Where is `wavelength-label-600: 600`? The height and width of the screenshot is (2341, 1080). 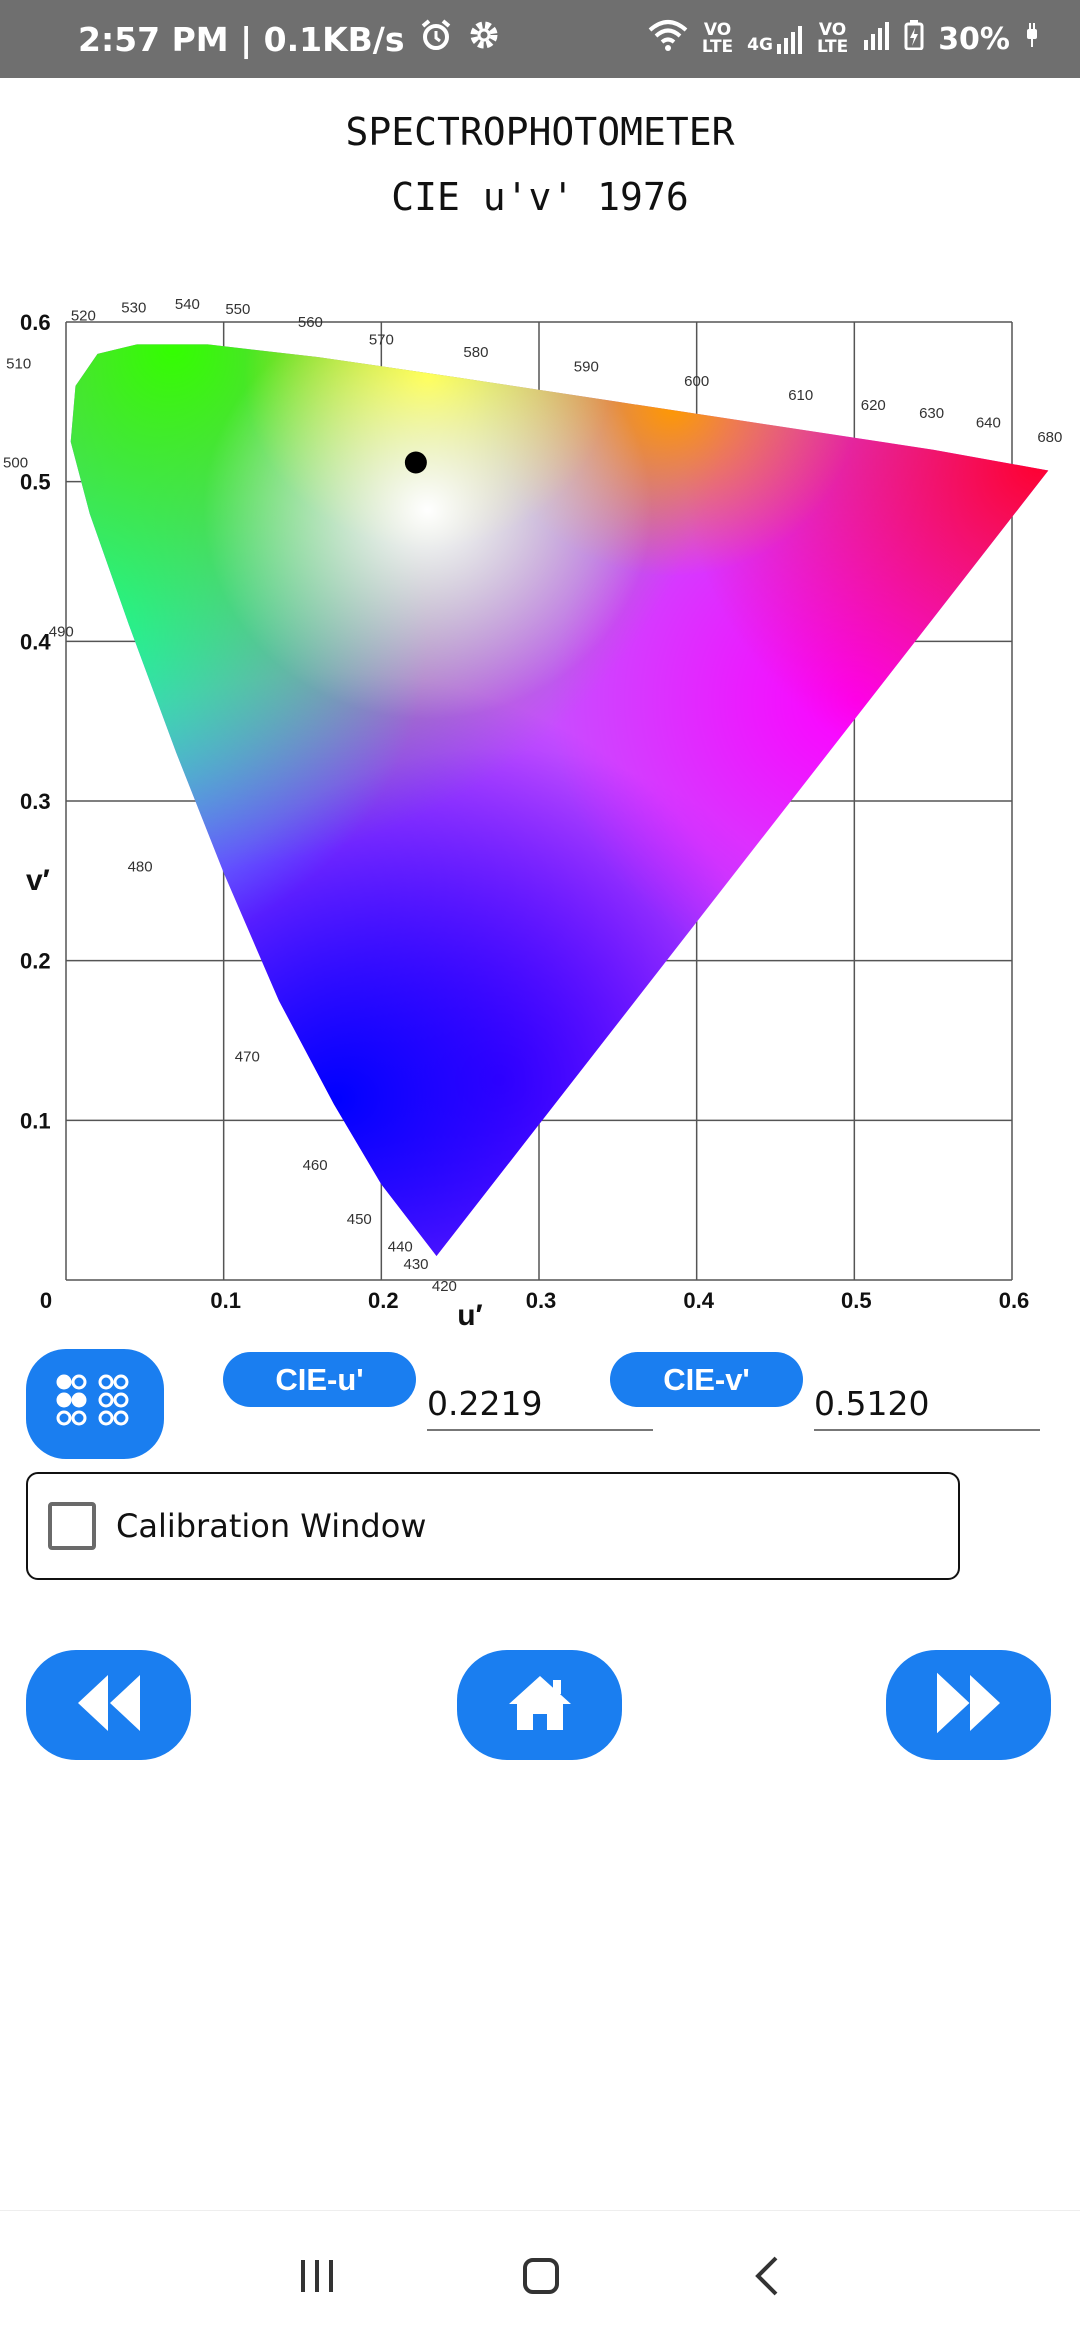 wavelength-label-600: 600 is located at coordinates (696, 381).